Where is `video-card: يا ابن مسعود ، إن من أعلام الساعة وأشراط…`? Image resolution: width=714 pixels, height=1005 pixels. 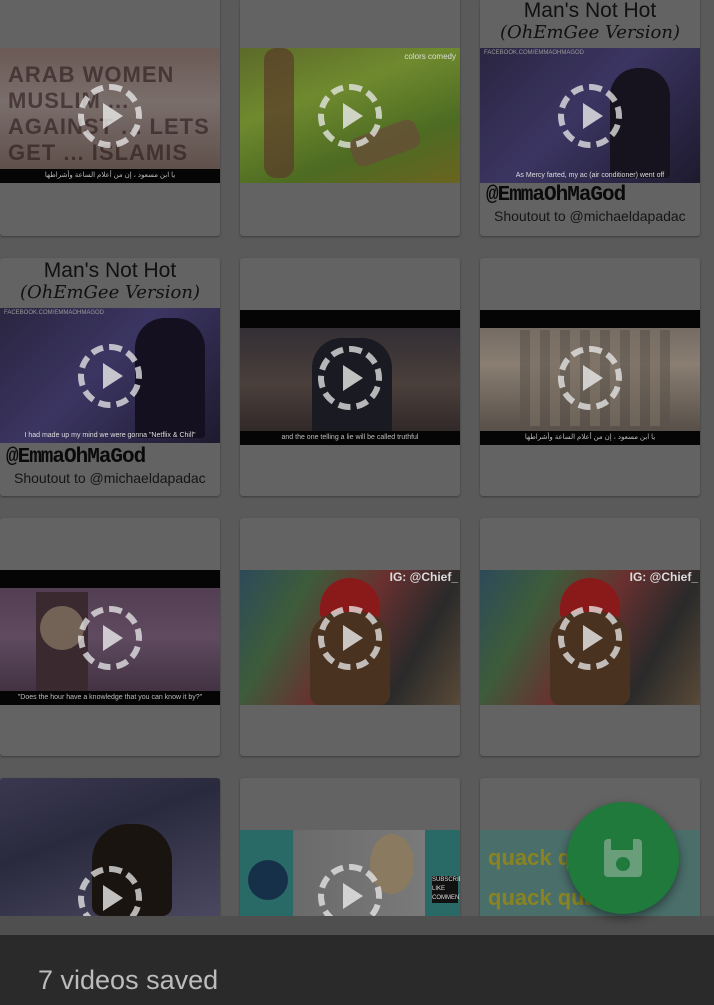
video-card: يا ابن مسعود ، إن من أعلام الساعة وأشراط… is located at coordinates (590, 377).